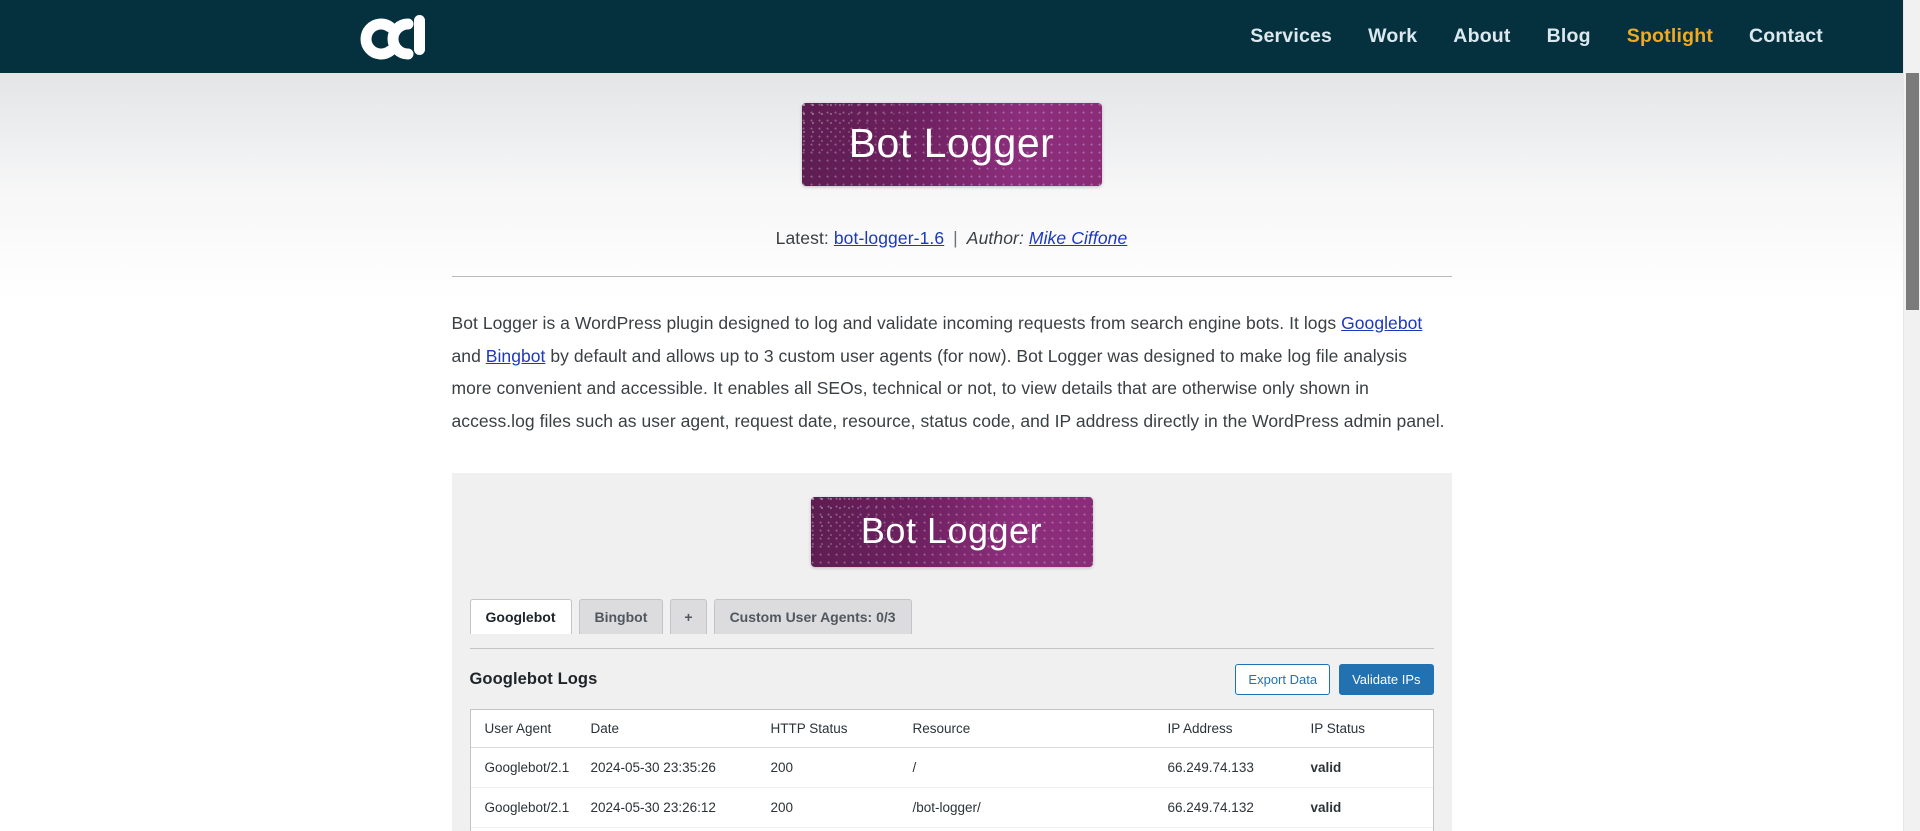 The image size is (1920, 831). I want to click on latest-version-link: bot-logger-1.6, so click(889, 238).